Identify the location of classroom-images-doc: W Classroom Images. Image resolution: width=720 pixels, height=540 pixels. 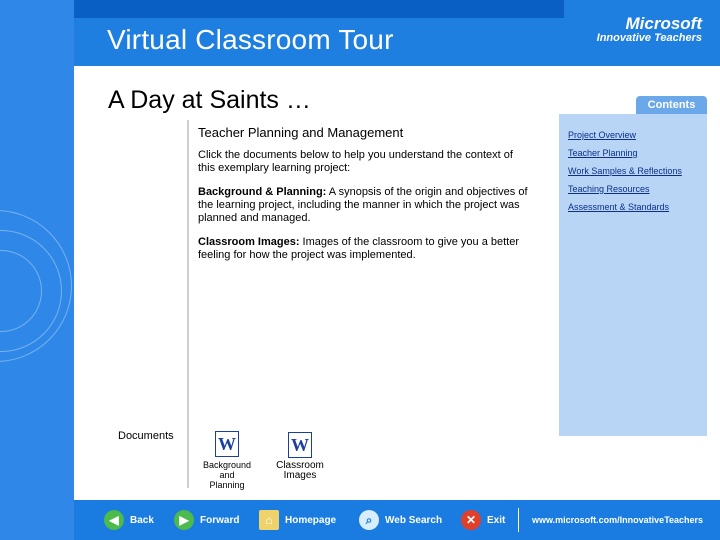
(300, 456).